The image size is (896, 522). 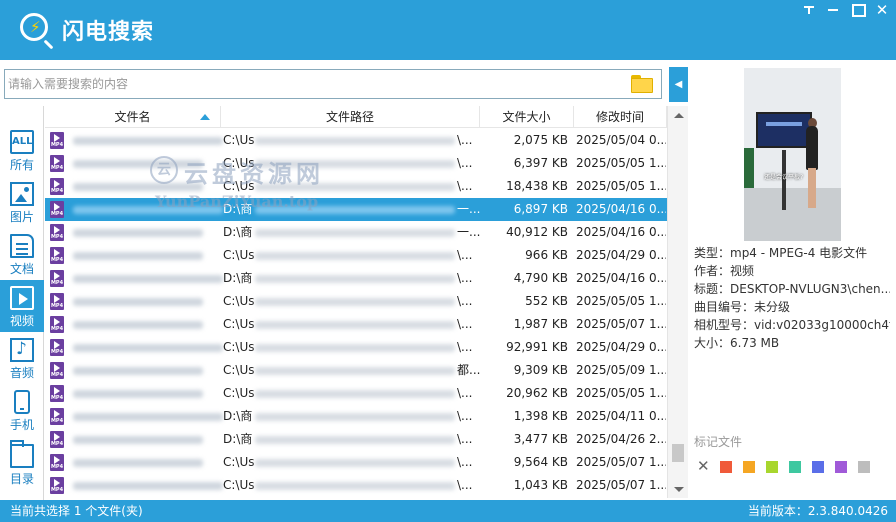 I want to click on sidebar-item-all: ALL 所有, so click(x=22, y=150).